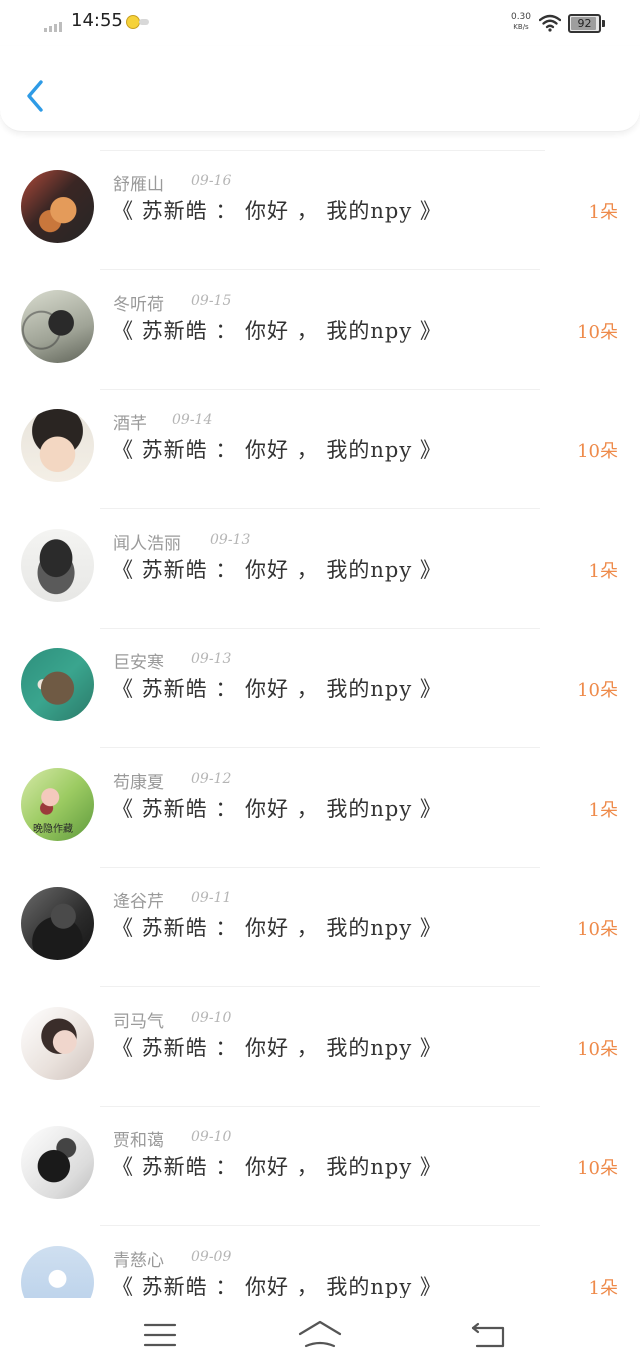 The image size is (640, 1372). Describe the element at coordinates (138, 780) in the screenshot. I see `user-name: 苟康夏` at that location.